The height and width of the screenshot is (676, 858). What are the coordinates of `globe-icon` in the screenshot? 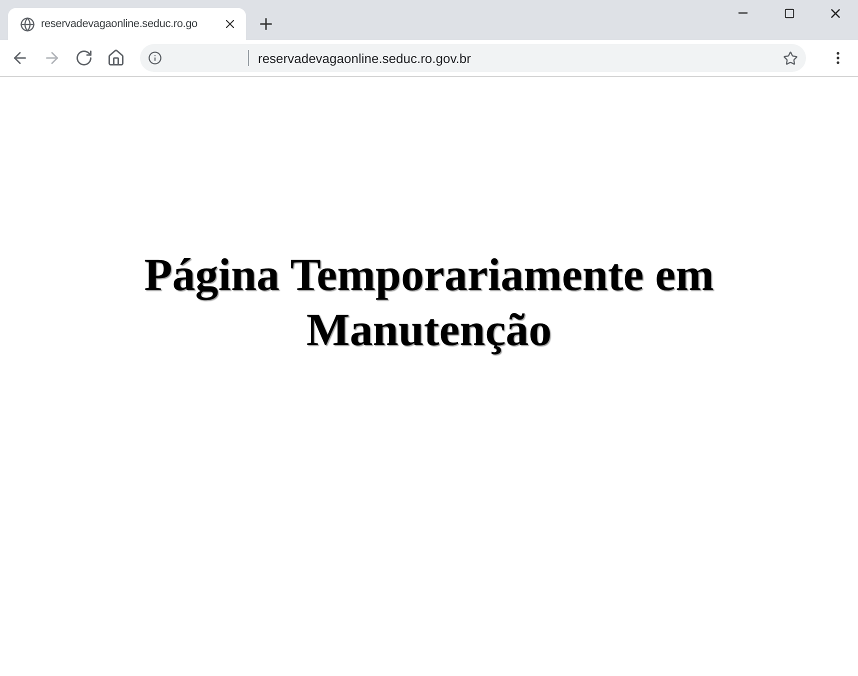 It's located at (27, 24).